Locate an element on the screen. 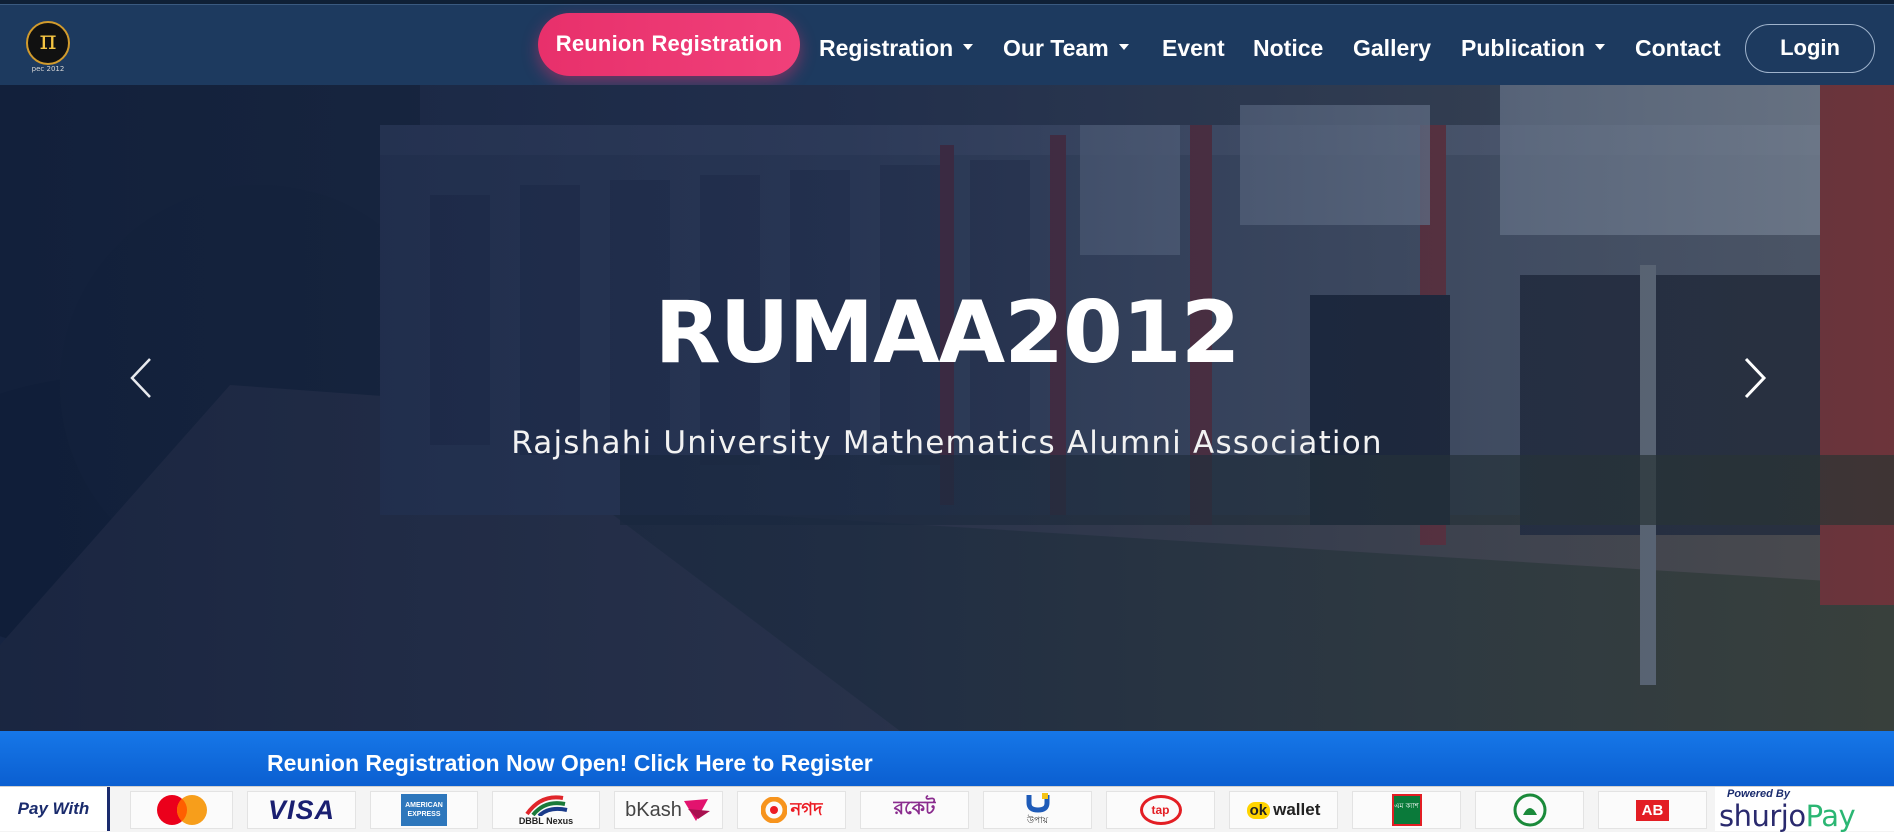  nav-our-team-label: Our Team is located at coordinates (1056, 48).